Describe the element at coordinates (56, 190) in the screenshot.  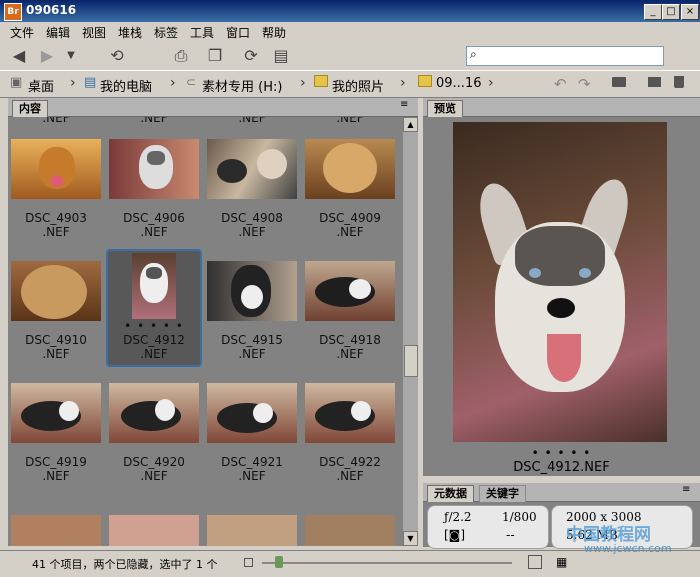
I see `thumbnail-item: DSC_4903 .NEF` at that location.